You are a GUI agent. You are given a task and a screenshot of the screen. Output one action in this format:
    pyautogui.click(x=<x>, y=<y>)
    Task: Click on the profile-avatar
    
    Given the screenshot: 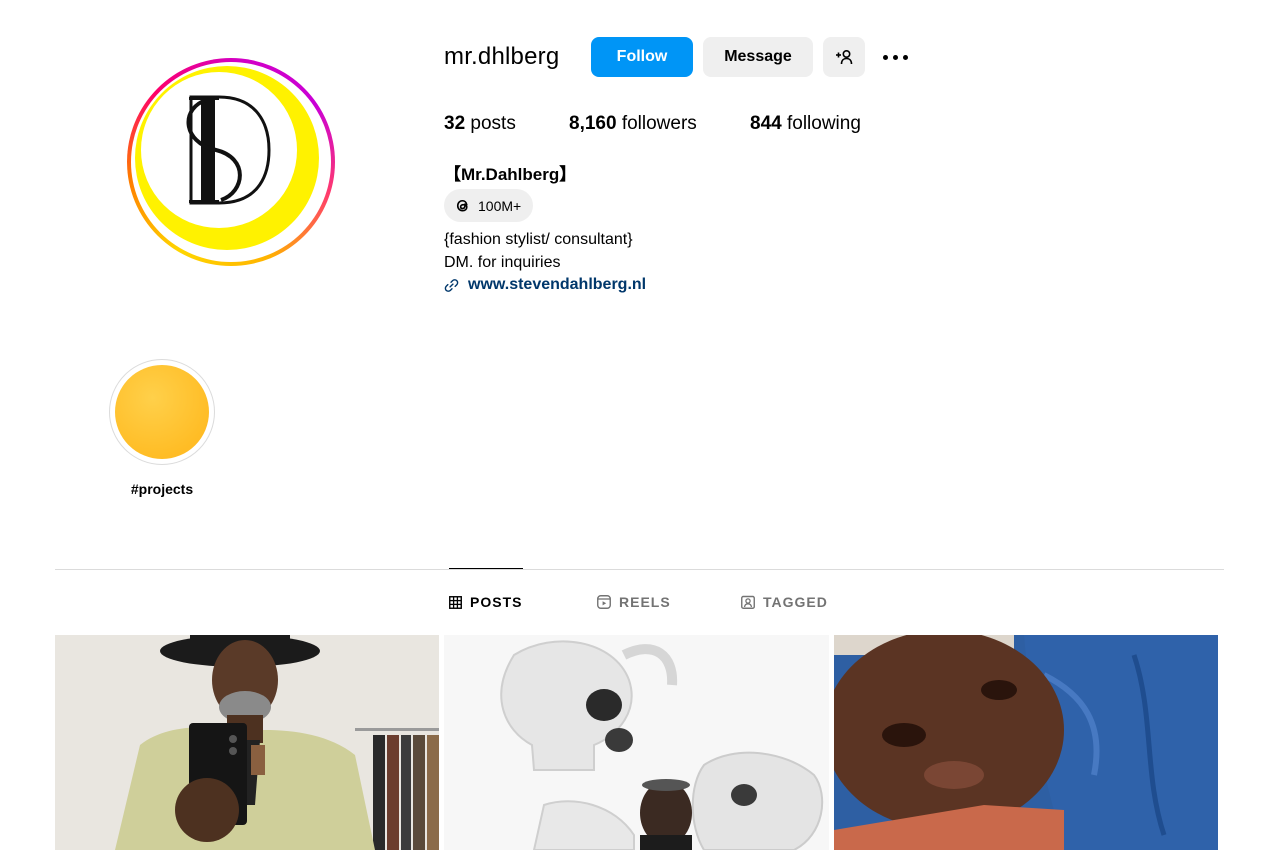 What is the action you would take?
    pyautogui.click(x=231, y=162)
    